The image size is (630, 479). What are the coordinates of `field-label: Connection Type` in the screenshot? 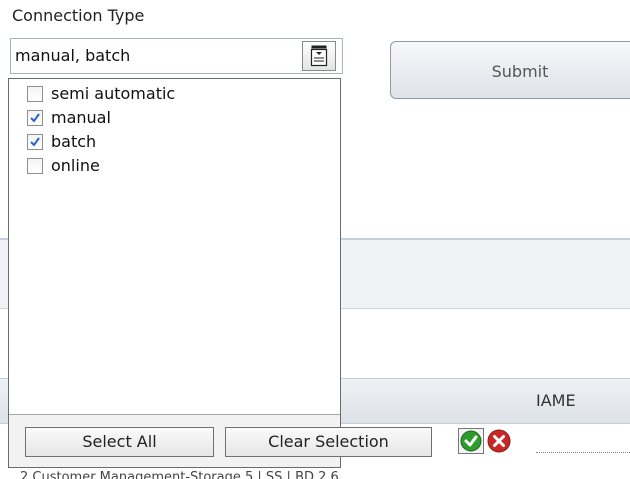 It's located at (78, 15).